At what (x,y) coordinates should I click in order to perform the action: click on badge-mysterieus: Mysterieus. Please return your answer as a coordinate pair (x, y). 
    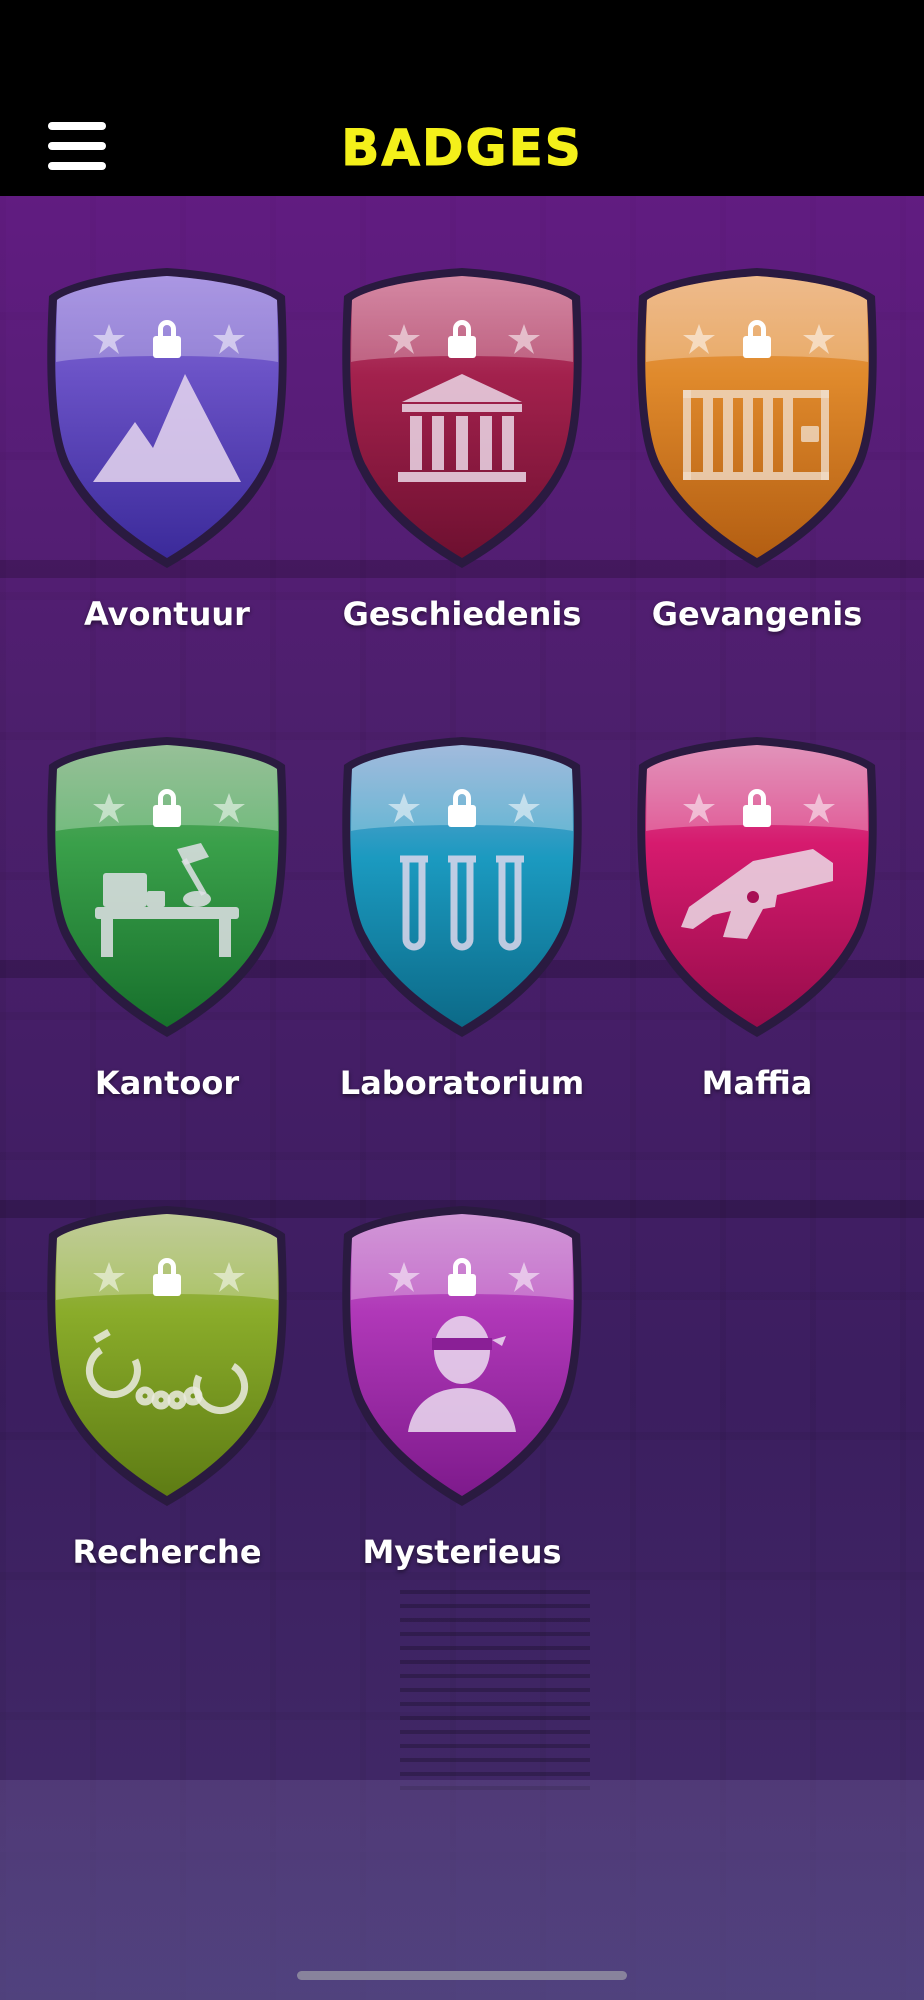
    Looking at the image, I should click on (462, 1385).